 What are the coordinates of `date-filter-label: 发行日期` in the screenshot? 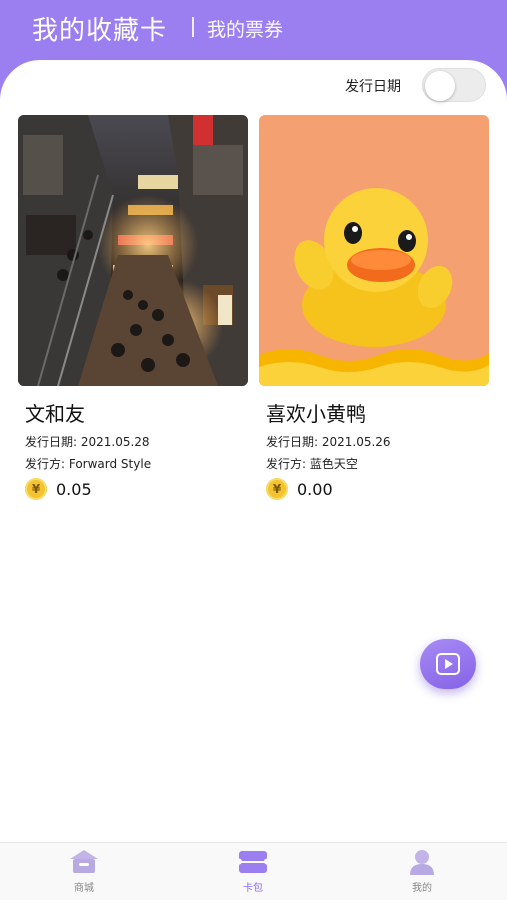 It's located at (373, 87).